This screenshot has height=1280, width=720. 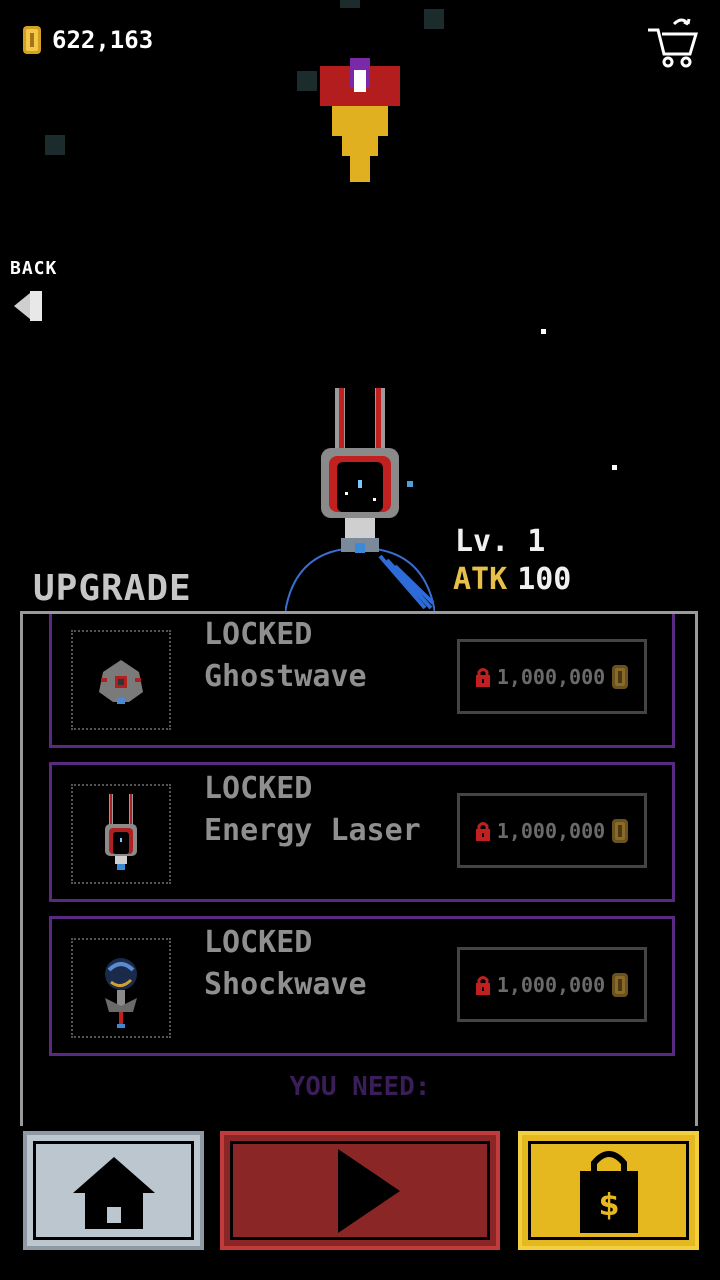 What do you see at coordinates (360, 500) in the screenshot?
I see `player-ship` at bounding box center [360, 500].